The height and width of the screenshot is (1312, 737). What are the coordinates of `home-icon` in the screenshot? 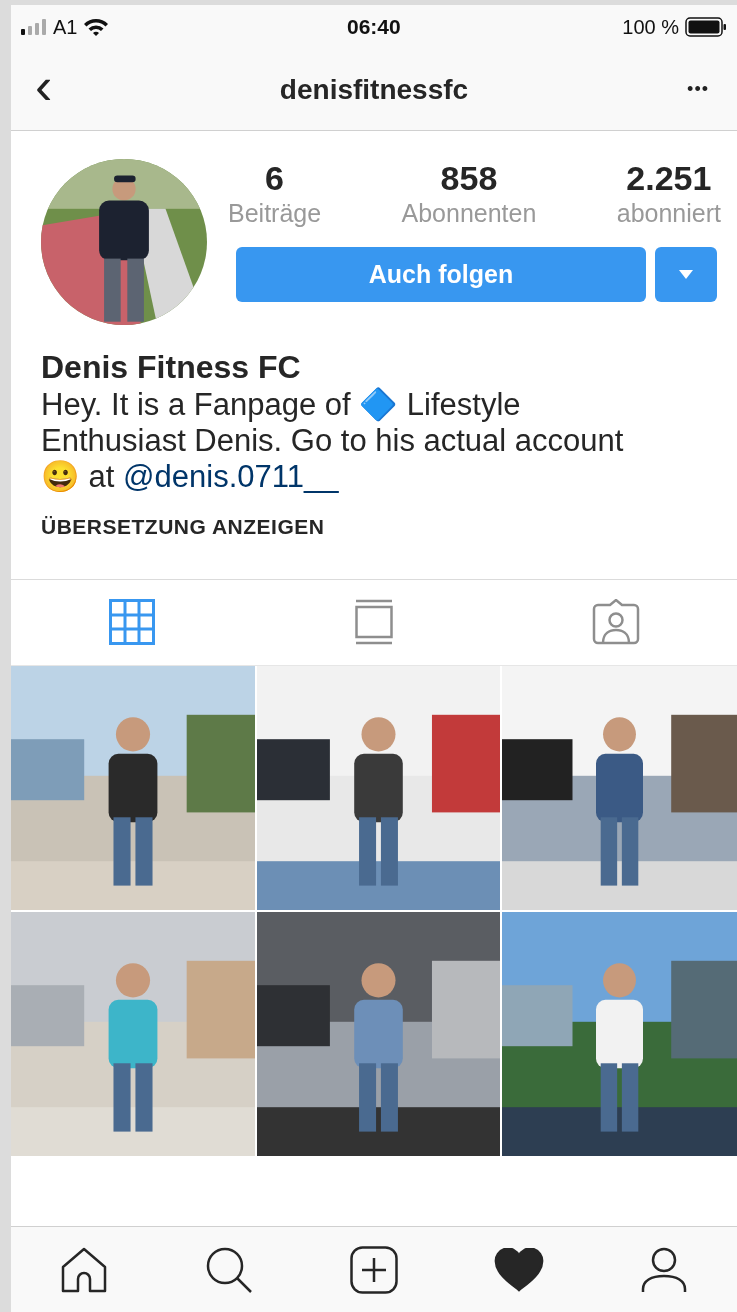 It's located at (83, 1269).